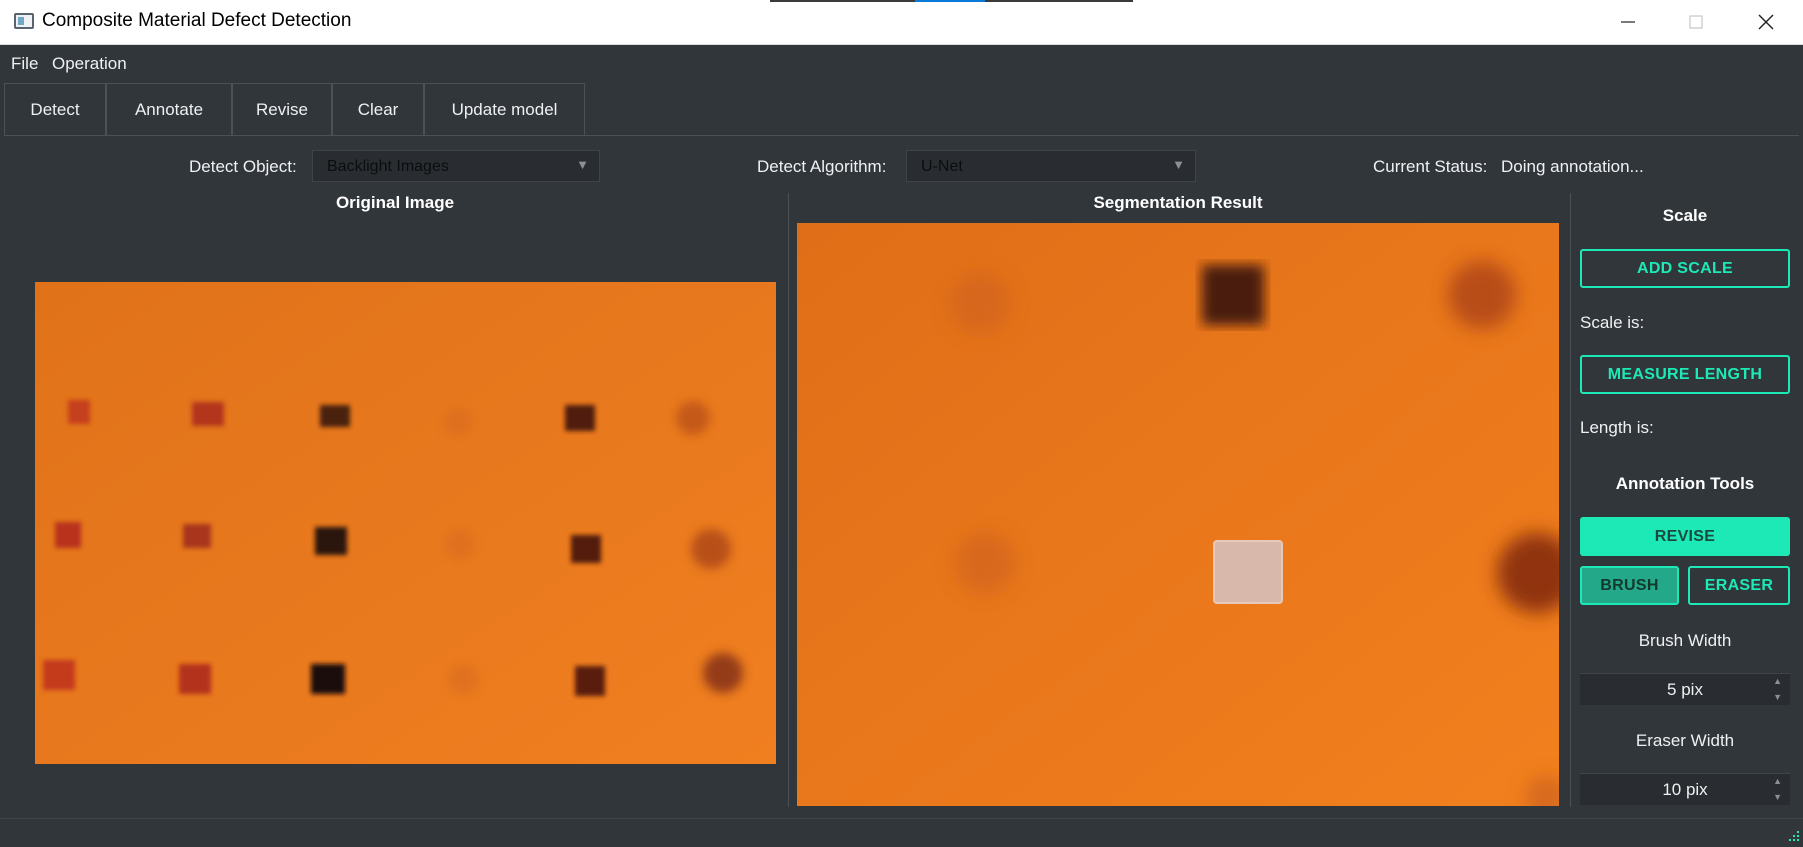 This screenshot has height=847, width=1803. I want to click on measure-length-button: MEASURE LENGTH, so click(1685, 374).